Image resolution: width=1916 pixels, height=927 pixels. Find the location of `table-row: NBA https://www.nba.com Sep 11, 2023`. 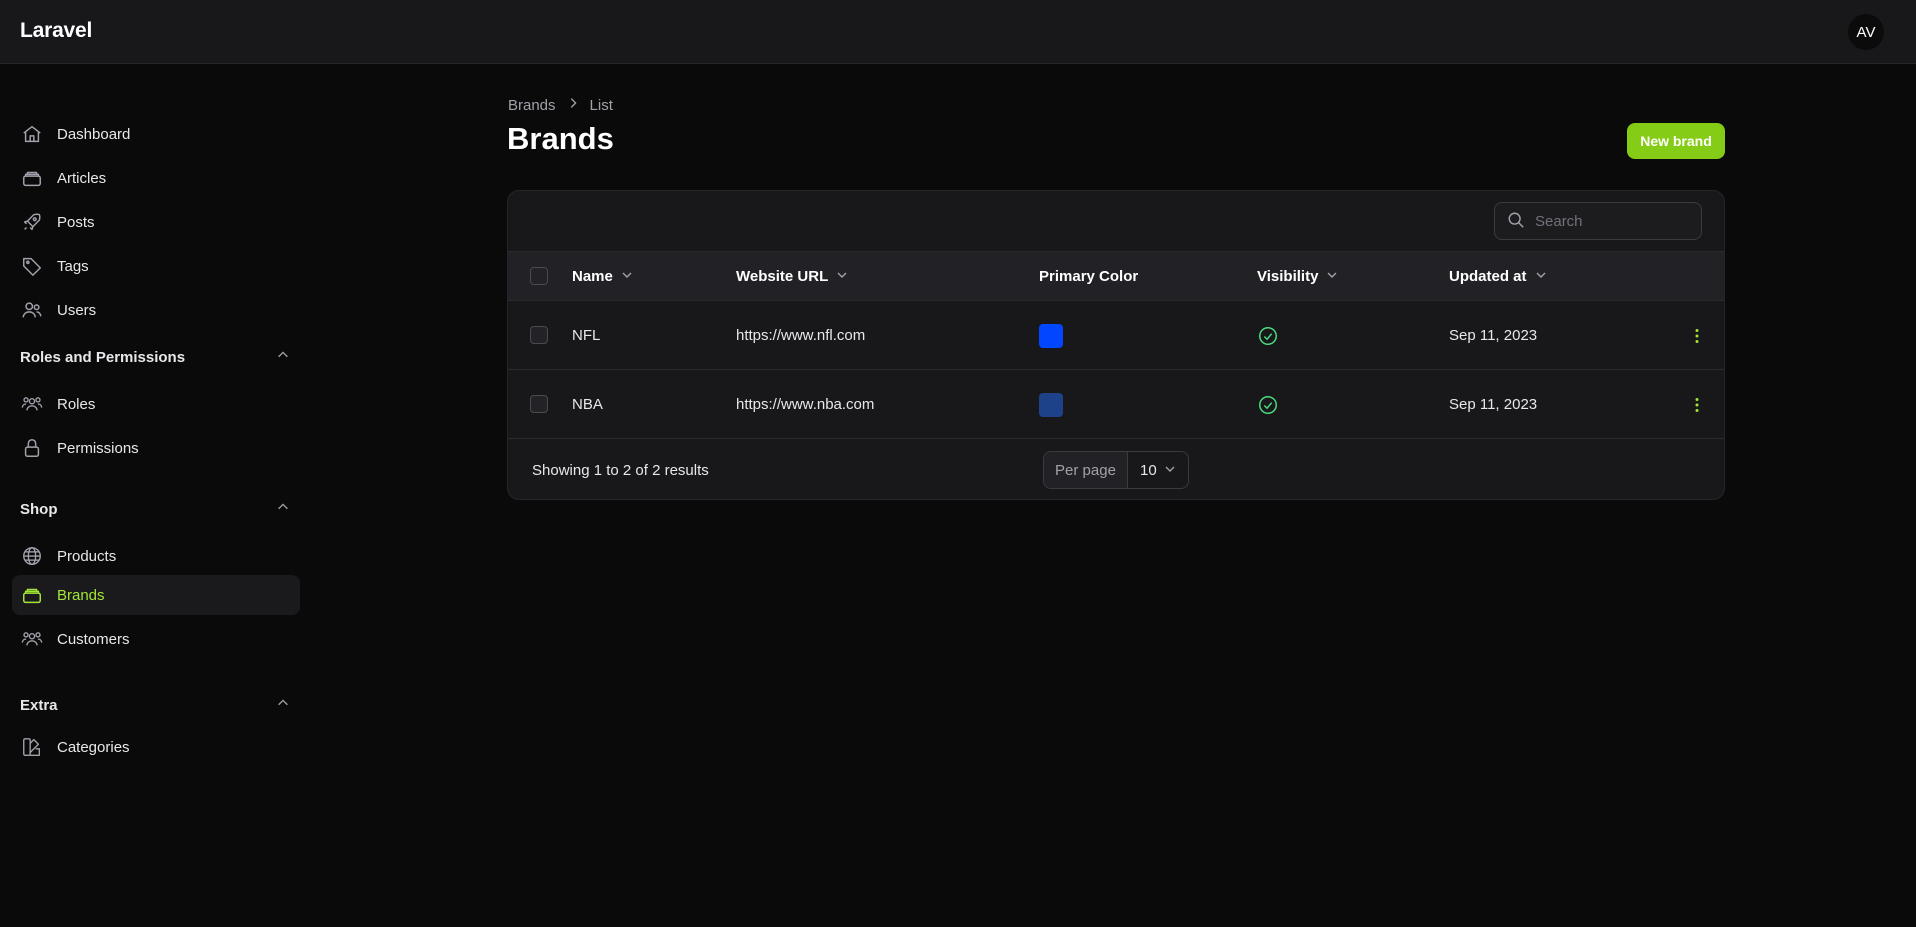

table-row: NBA https://www.nba.com Sep 11, 2023 is located at coordinates (1116, 404).